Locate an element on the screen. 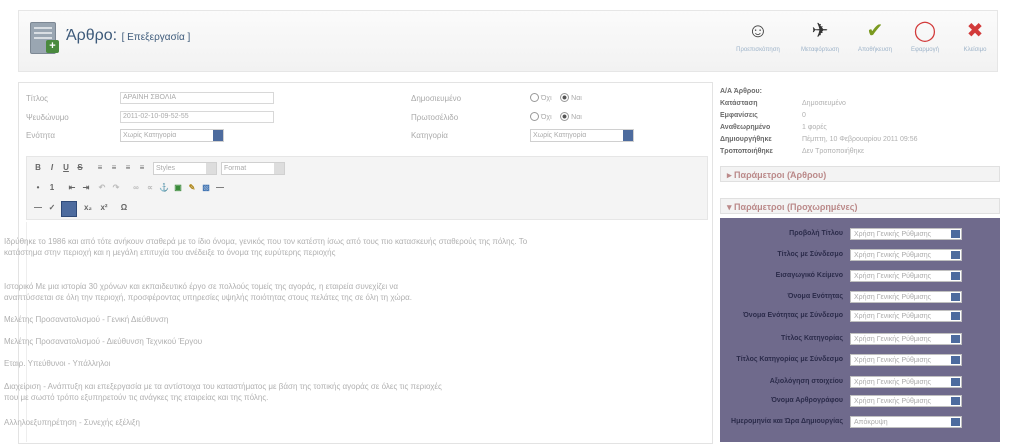 This screenshot has width=1010, height=444. bold-button: B is located at coordinates (38, 168).